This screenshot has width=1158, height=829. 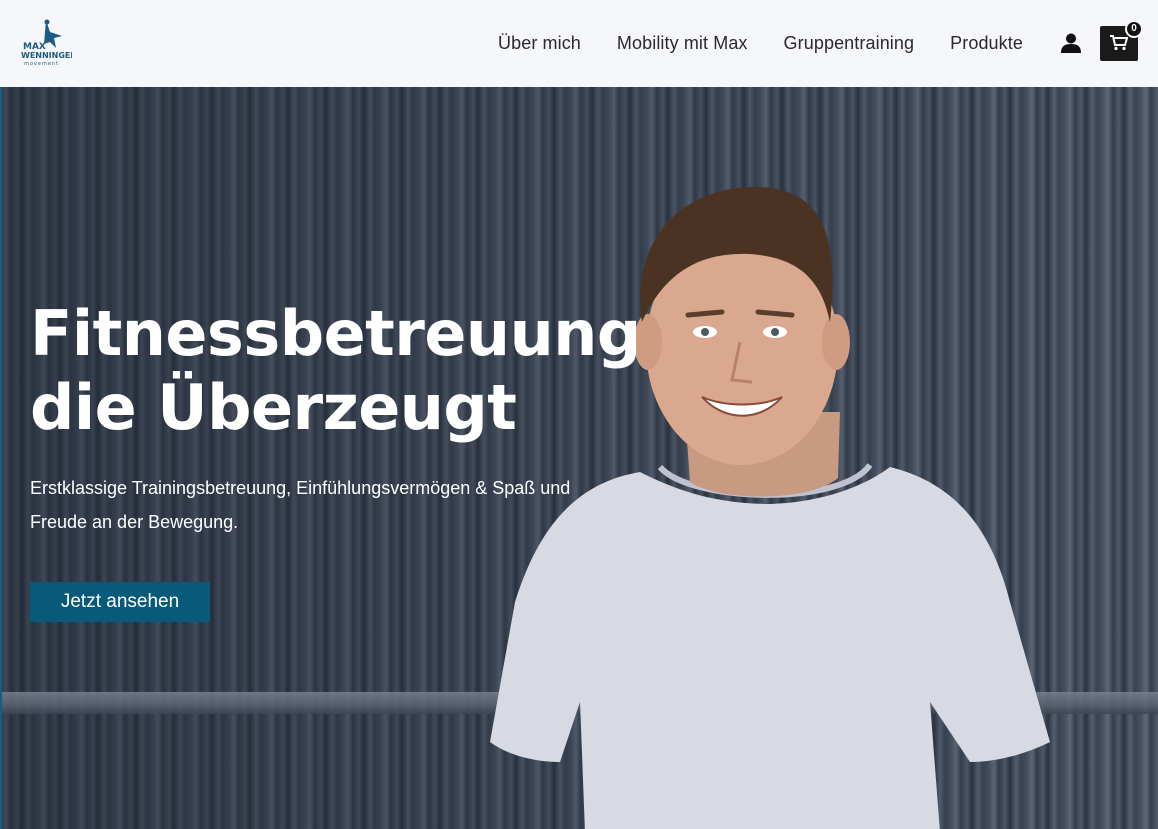 I want to click on logo-figure-icon: MAX WENNINGER movement, so click(x=46, y=43).